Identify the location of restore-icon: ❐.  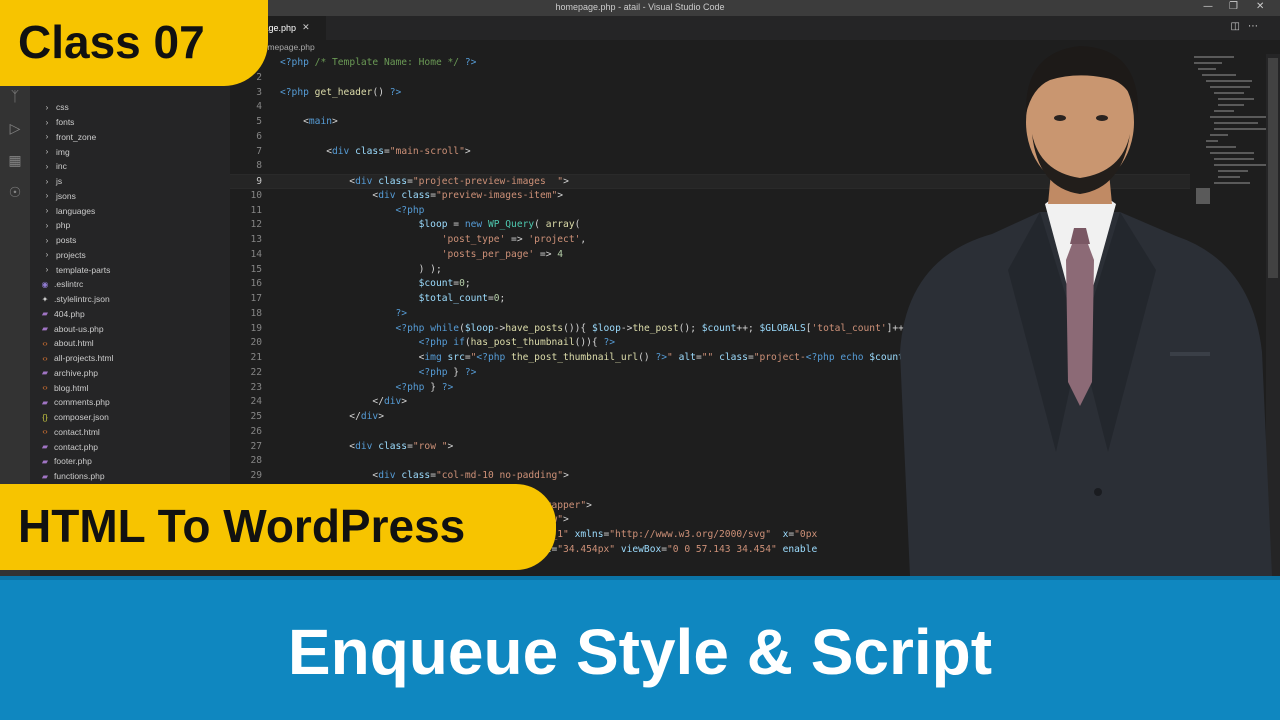
(1233, 6).